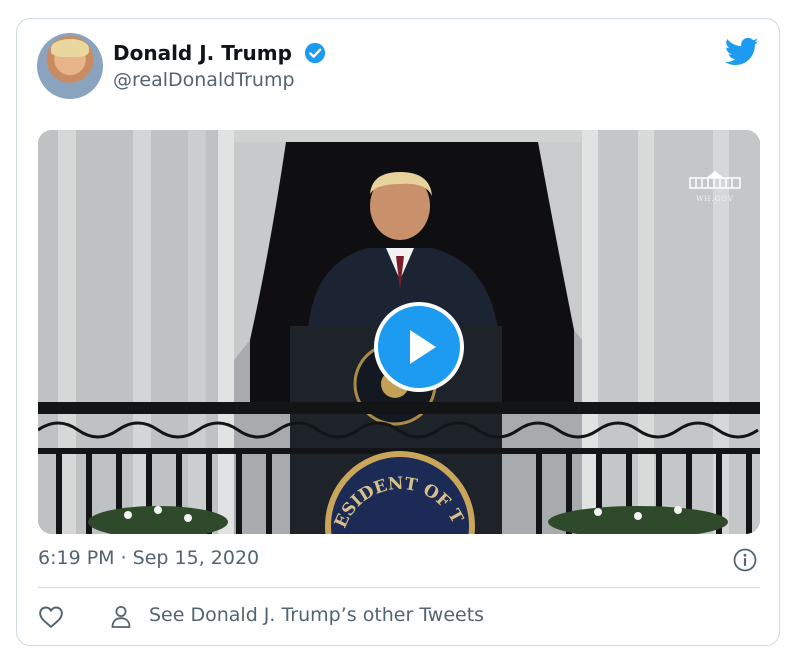  What do you see at coordinates (202, 53) in the screenshot?
I see `author-name: Donald J. Trump` at bounding box center [202, 53].